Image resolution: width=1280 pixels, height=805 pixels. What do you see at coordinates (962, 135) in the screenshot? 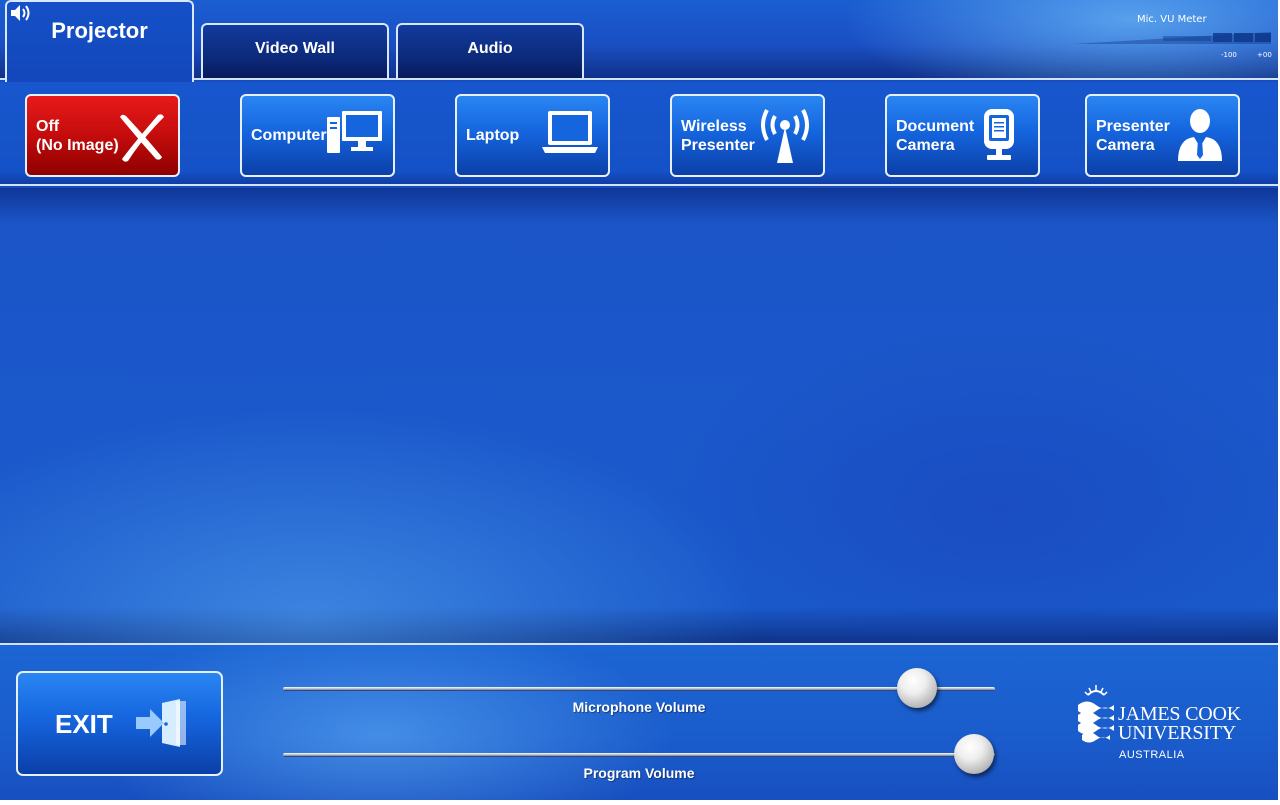
I see `document-camera-button: Document Camera` at bounding box center [962, 135].